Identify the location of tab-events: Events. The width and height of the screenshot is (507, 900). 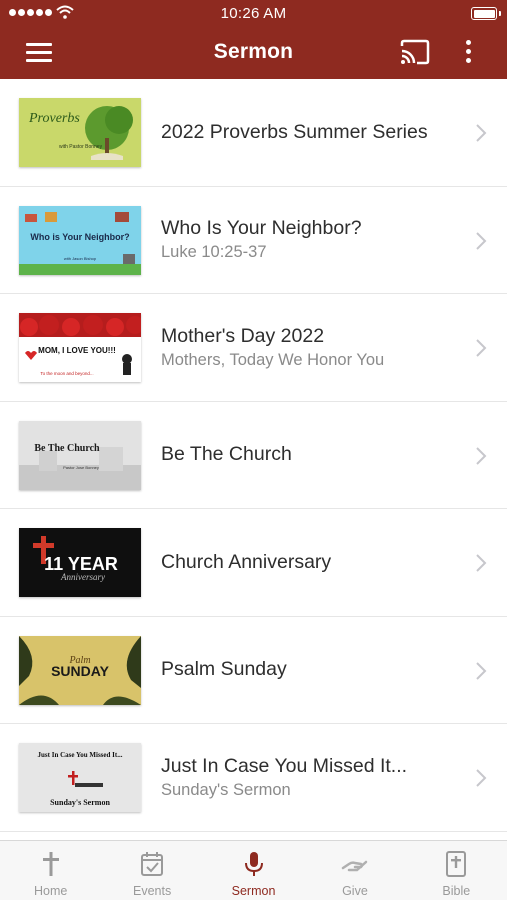
(151, 870).